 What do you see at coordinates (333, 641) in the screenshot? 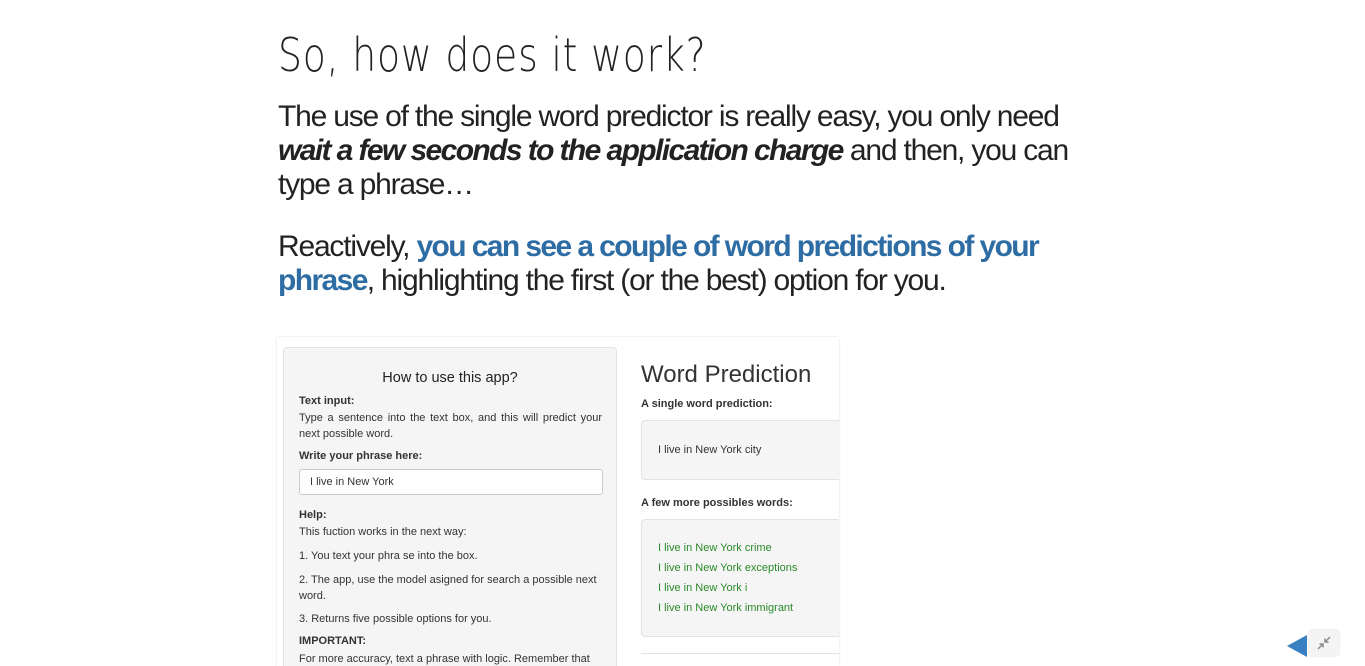
I see `important-label: IMPORTANT:` at bounding box center [333, 641].